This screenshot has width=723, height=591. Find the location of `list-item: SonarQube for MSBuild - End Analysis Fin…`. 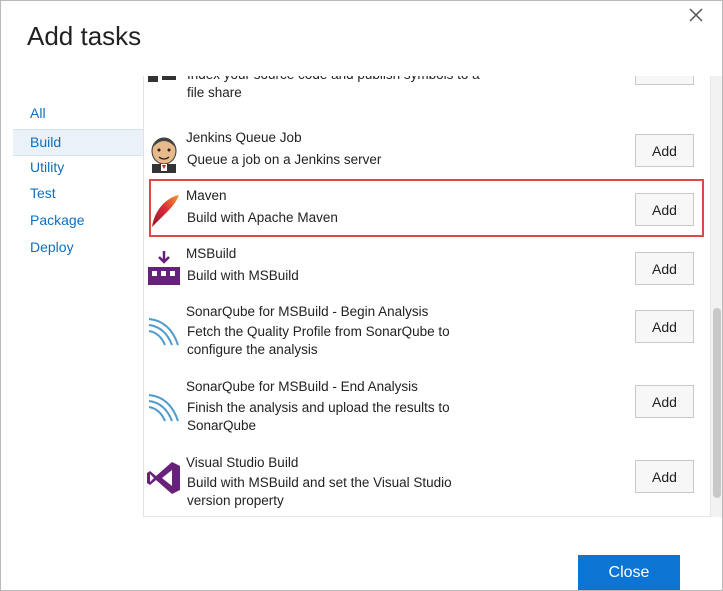

list-item: SonarQube for MSBuild - End Analysis Fin… is located at coordinates (420, 416).